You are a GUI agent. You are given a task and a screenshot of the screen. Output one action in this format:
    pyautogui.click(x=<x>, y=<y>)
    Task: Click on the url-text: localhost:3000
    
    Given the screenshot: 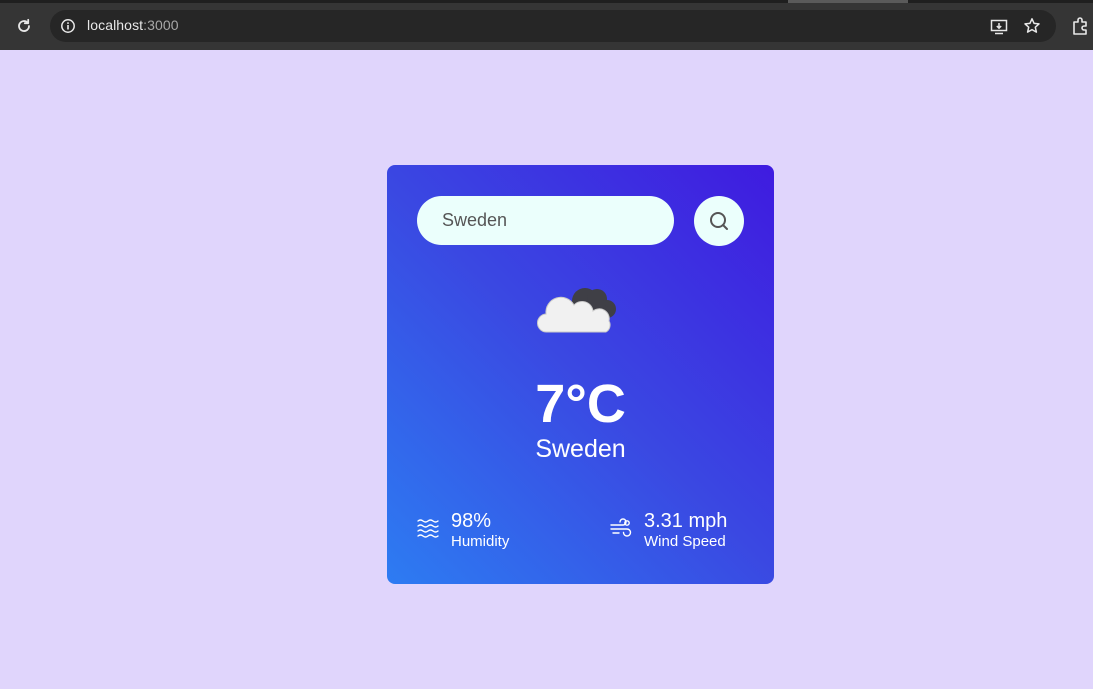 What is the action you would take?
    pyautogui.click(x=133, y=25)
    